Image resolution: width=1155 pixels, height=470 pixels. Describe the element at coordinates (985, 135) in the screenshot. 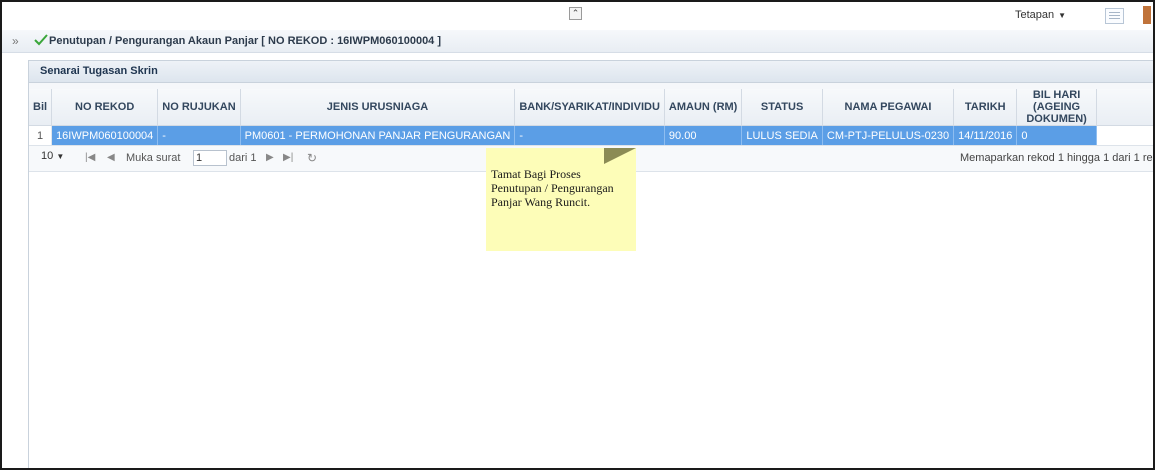

I see `cell-tarikh: 14/11/2016` at that location.